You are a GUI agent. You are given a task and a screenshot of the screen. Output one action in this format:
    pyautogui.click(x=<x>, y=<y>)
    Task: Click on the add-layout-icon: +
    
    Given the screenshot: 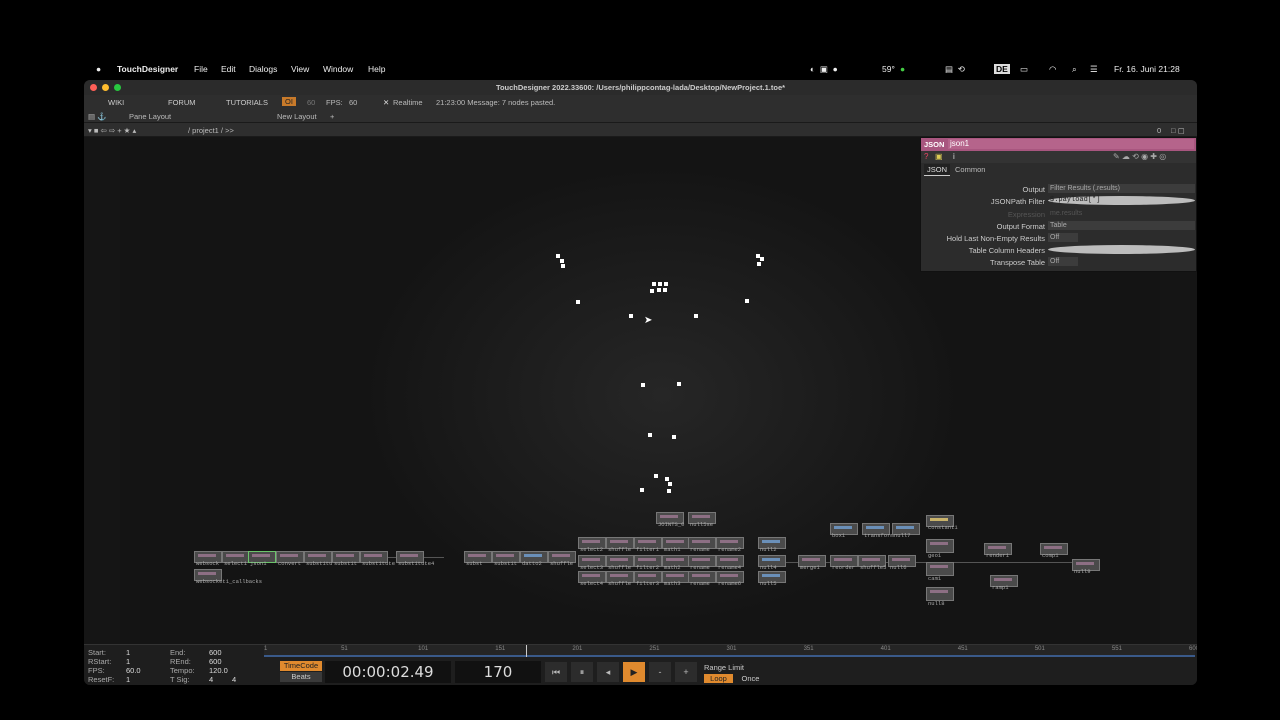 What is the action you would take?
    pyautogui.click(x=332, y=116)
    